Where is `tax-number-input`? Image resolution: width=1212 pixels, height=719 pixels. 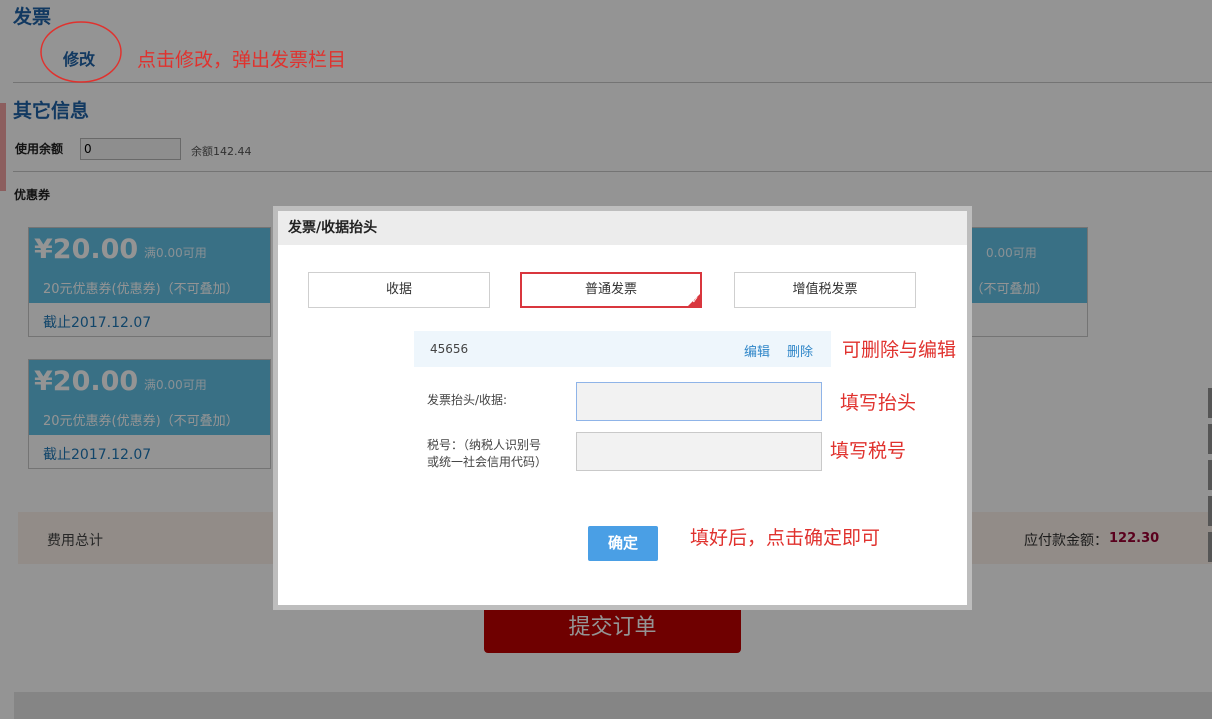 tax-number-input is located at coordinates (699, 451).